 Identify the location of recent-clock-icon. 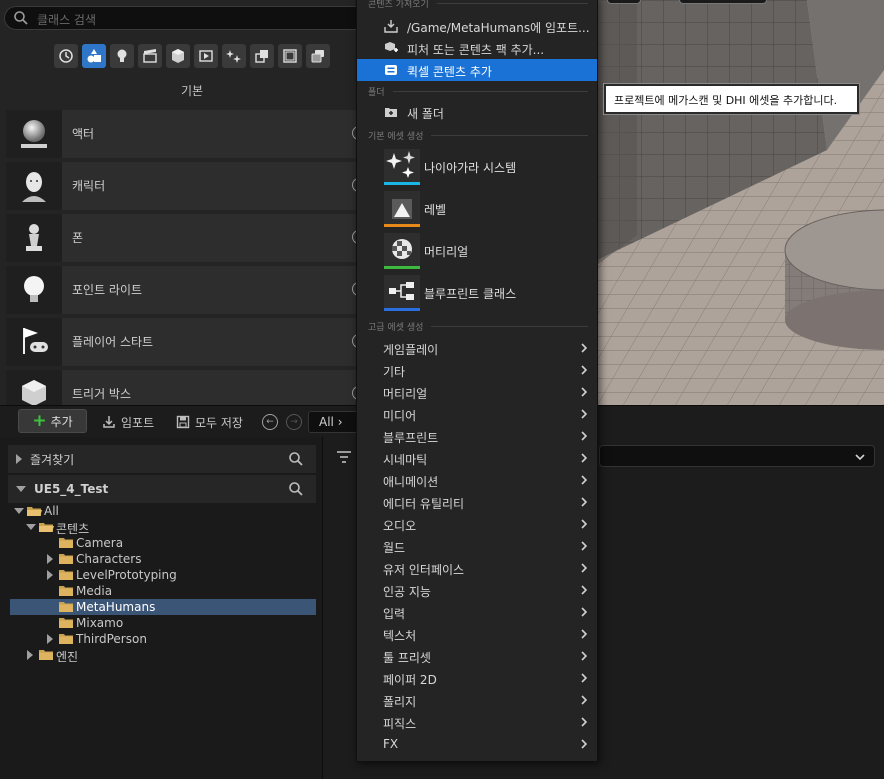
(66, 56).